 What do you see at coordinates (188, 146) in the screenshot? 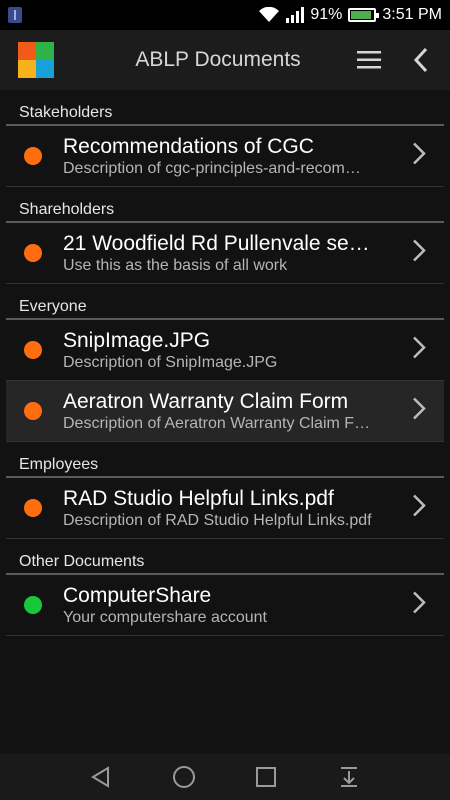
I see `document-title: Recommendations of CGC` at bounding box center [188, 146].